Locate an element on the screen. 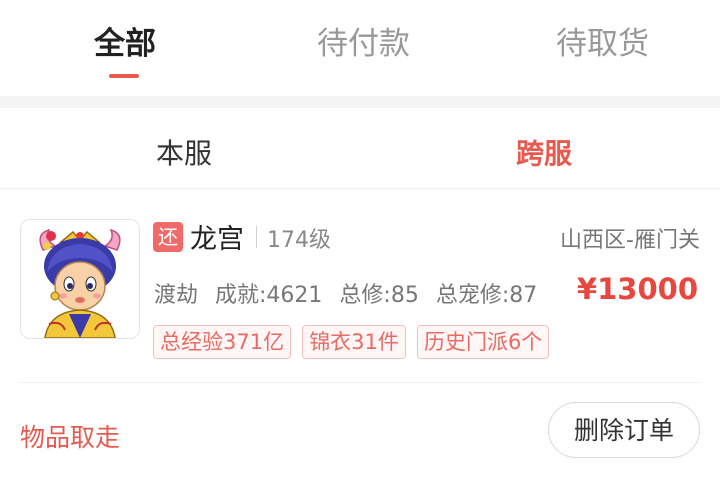 This screenshot has width=720, height=478. server-name: 山西区-雁门关 is located at coordinates (630, 240).